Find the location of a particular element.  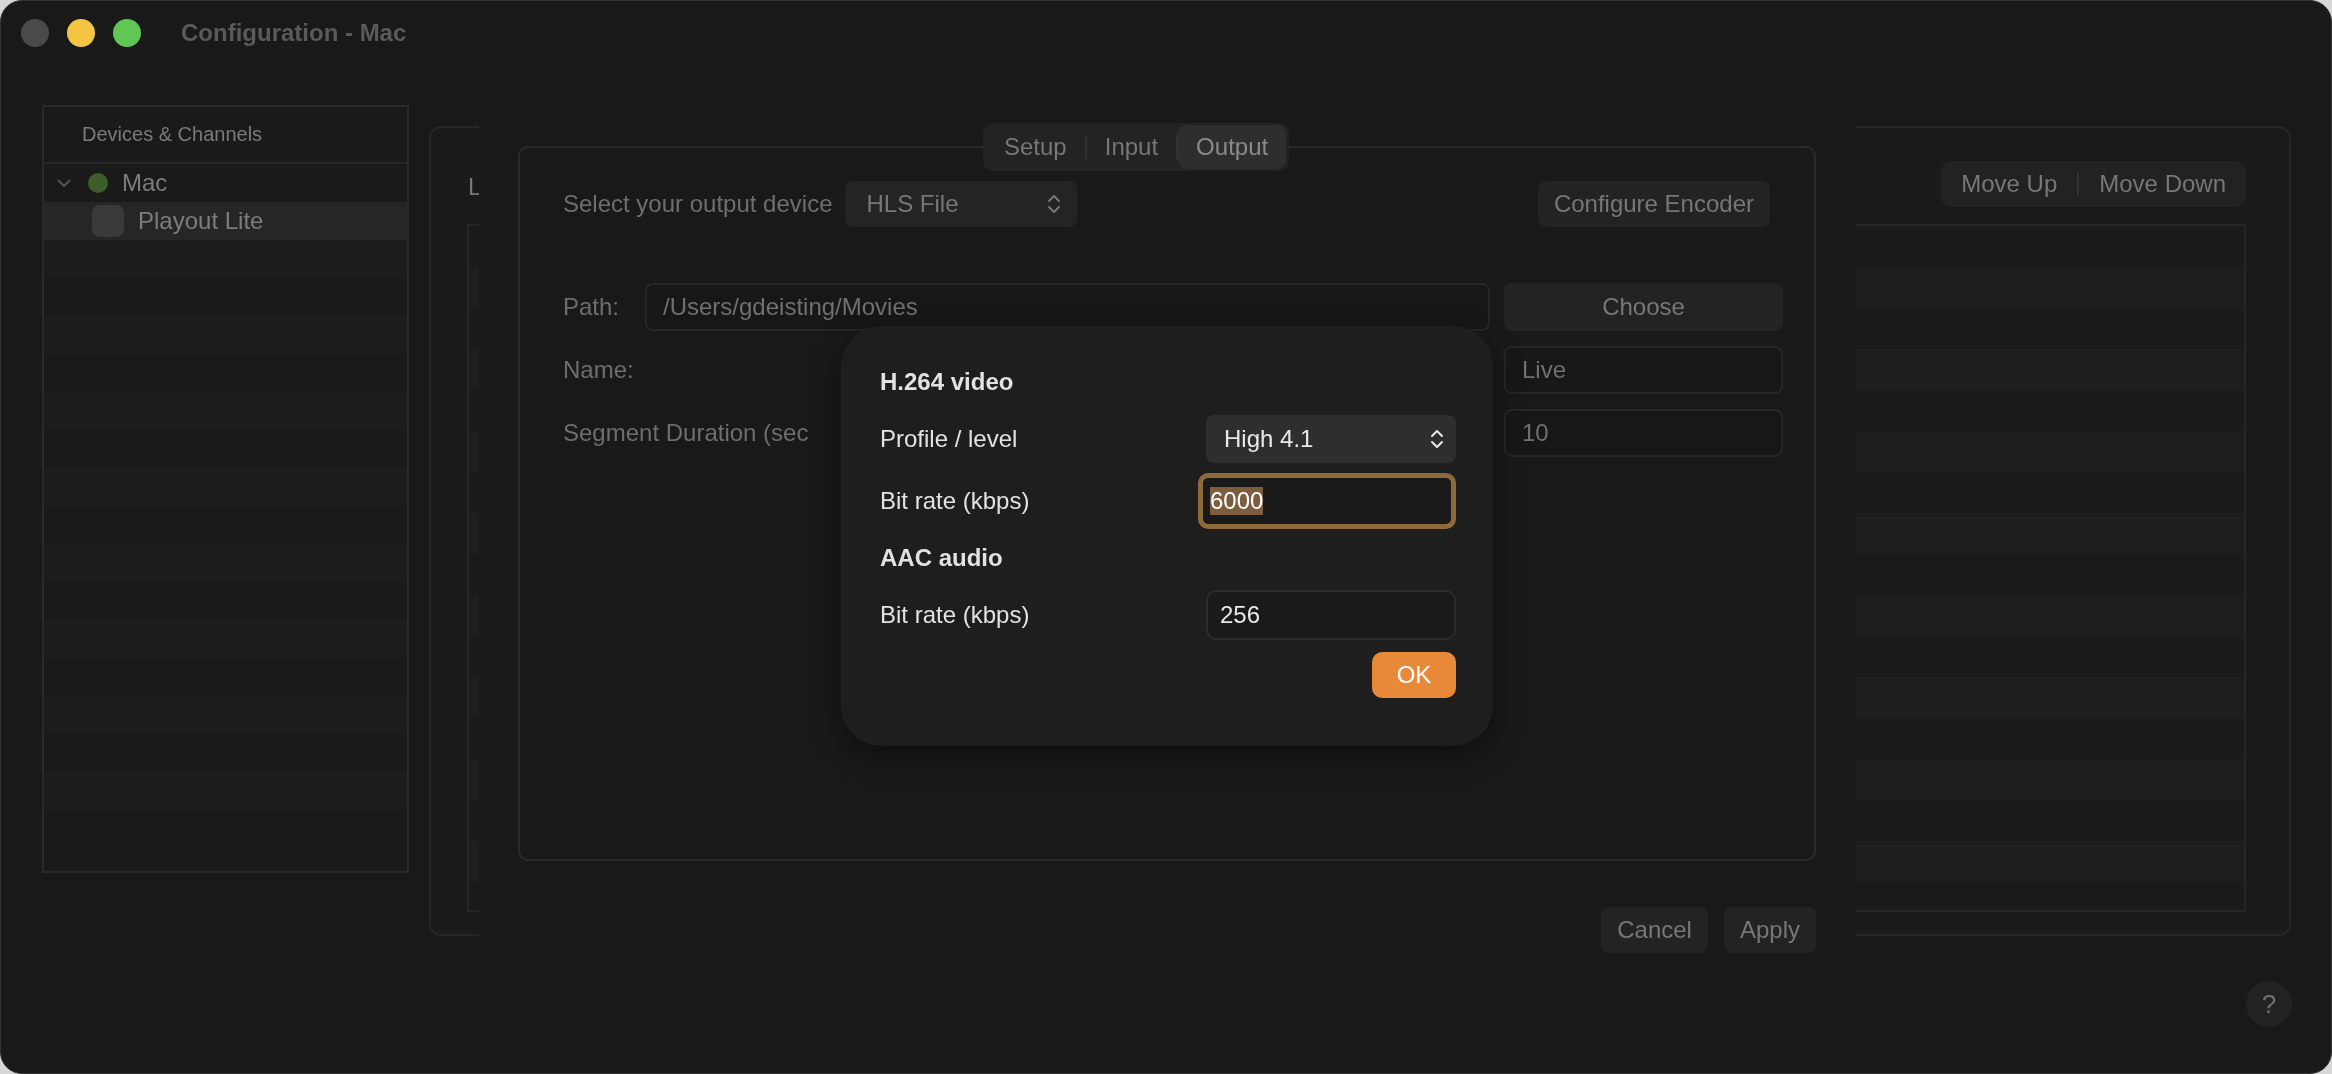

dialog-button: Cancel is located at coordinates (1654, 930).